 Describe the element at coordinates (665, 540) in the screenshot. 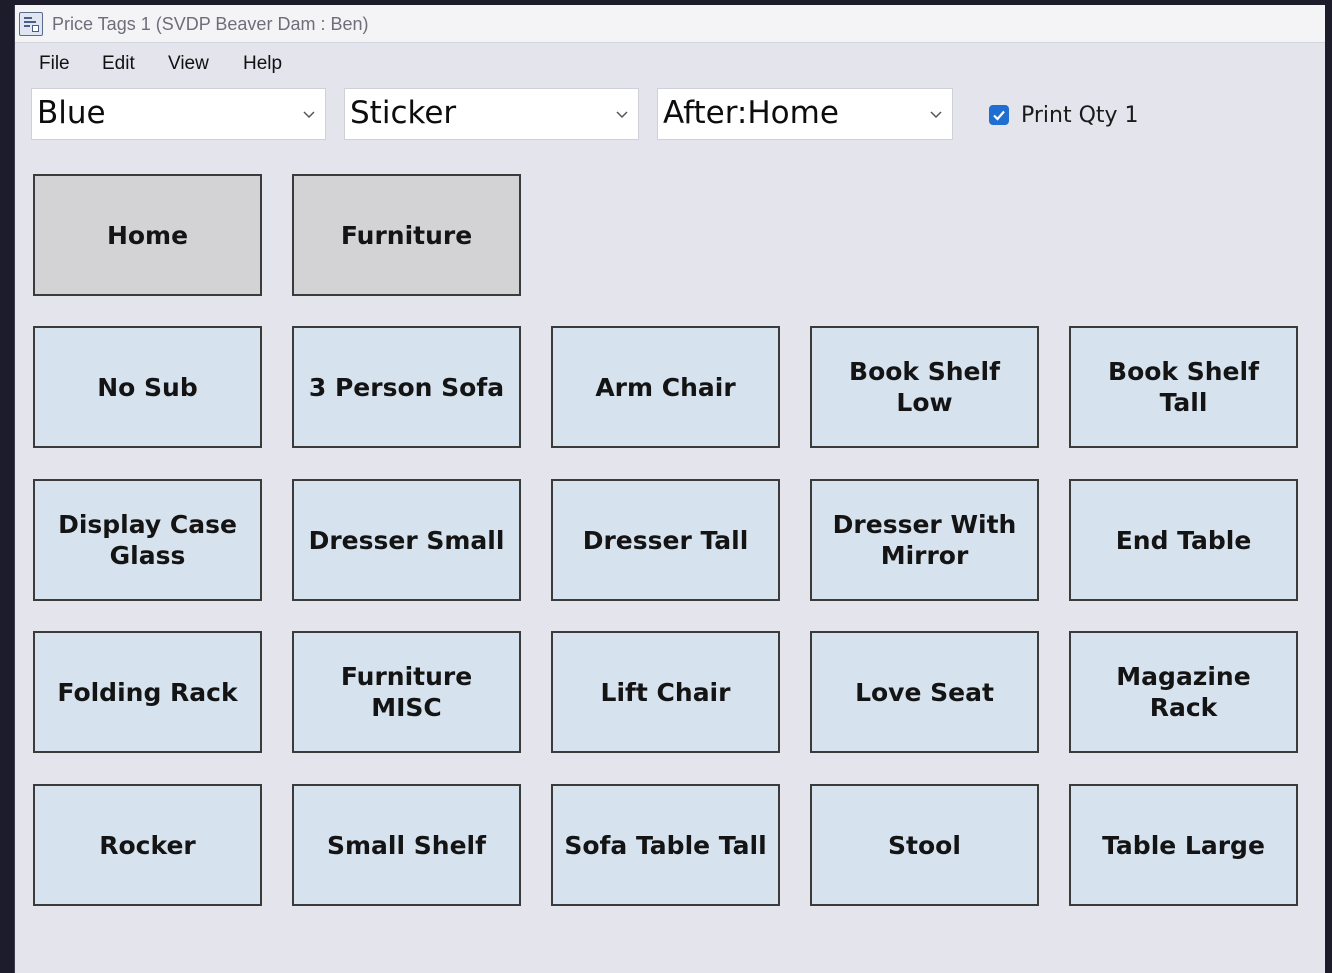

I see `item-button: Dresser Tall` at that location.